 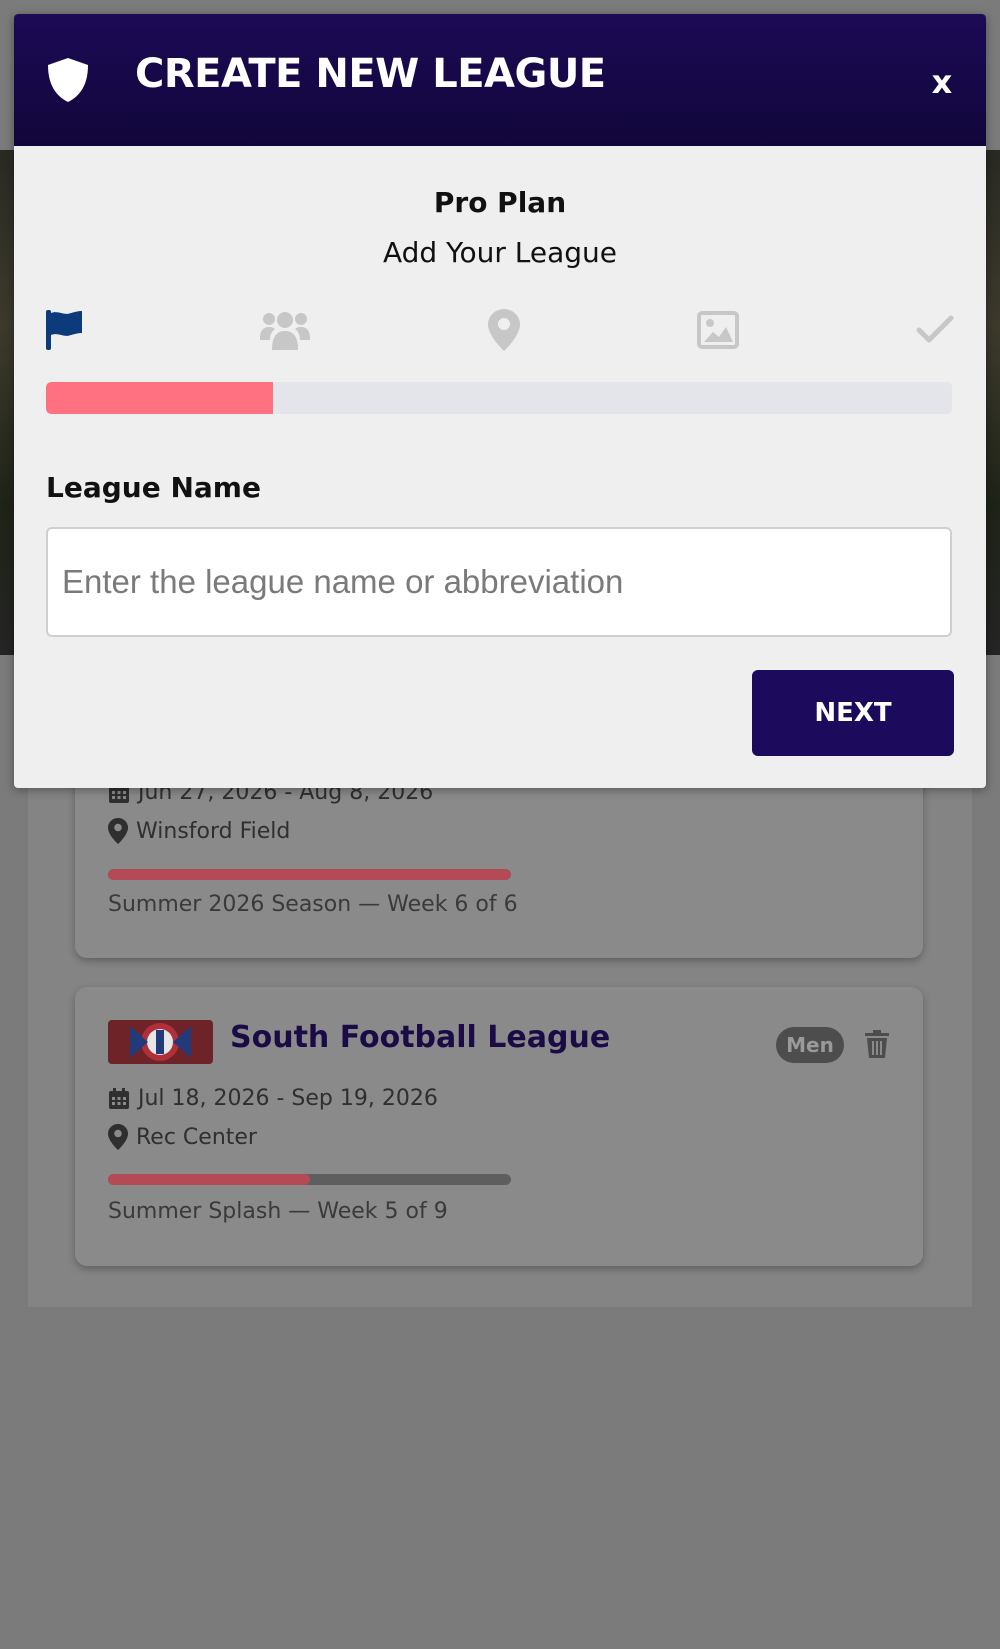 What do you see at coordinates (288, 1098) in the screenshot?
I see `league-dates: Jul 18, 2026 - Sep 19, 2026` at bounding box center [288, 1098].